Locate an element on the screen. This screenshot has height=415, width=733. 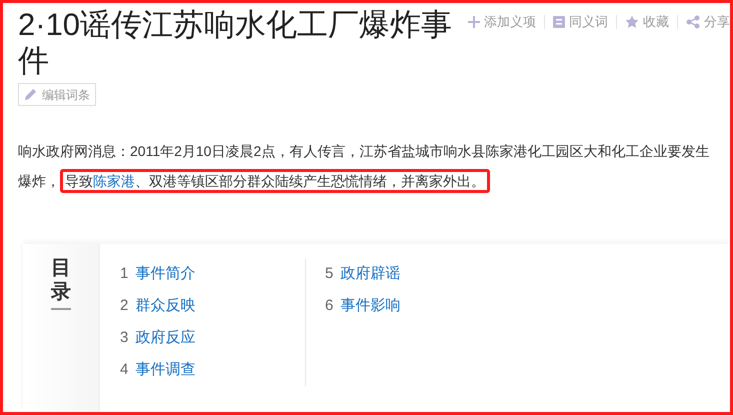
toc-label: 事件调查 is located at coordinates (165, 370).